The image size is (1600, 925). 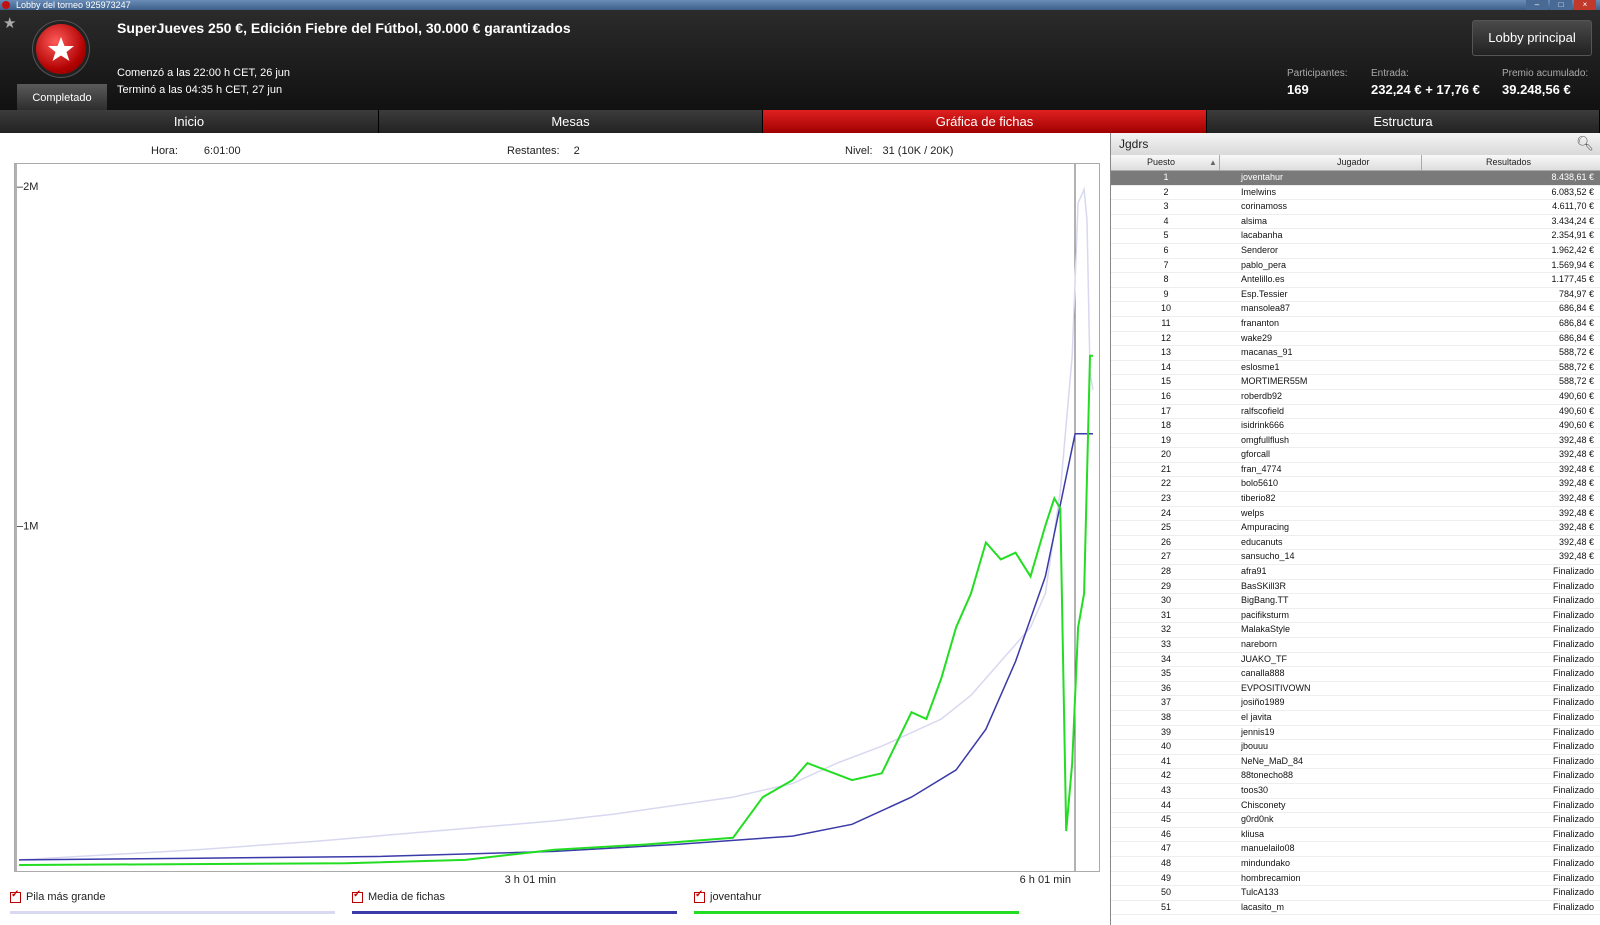 I want to click on close-icon: ×, so click(x=1585, y=5).